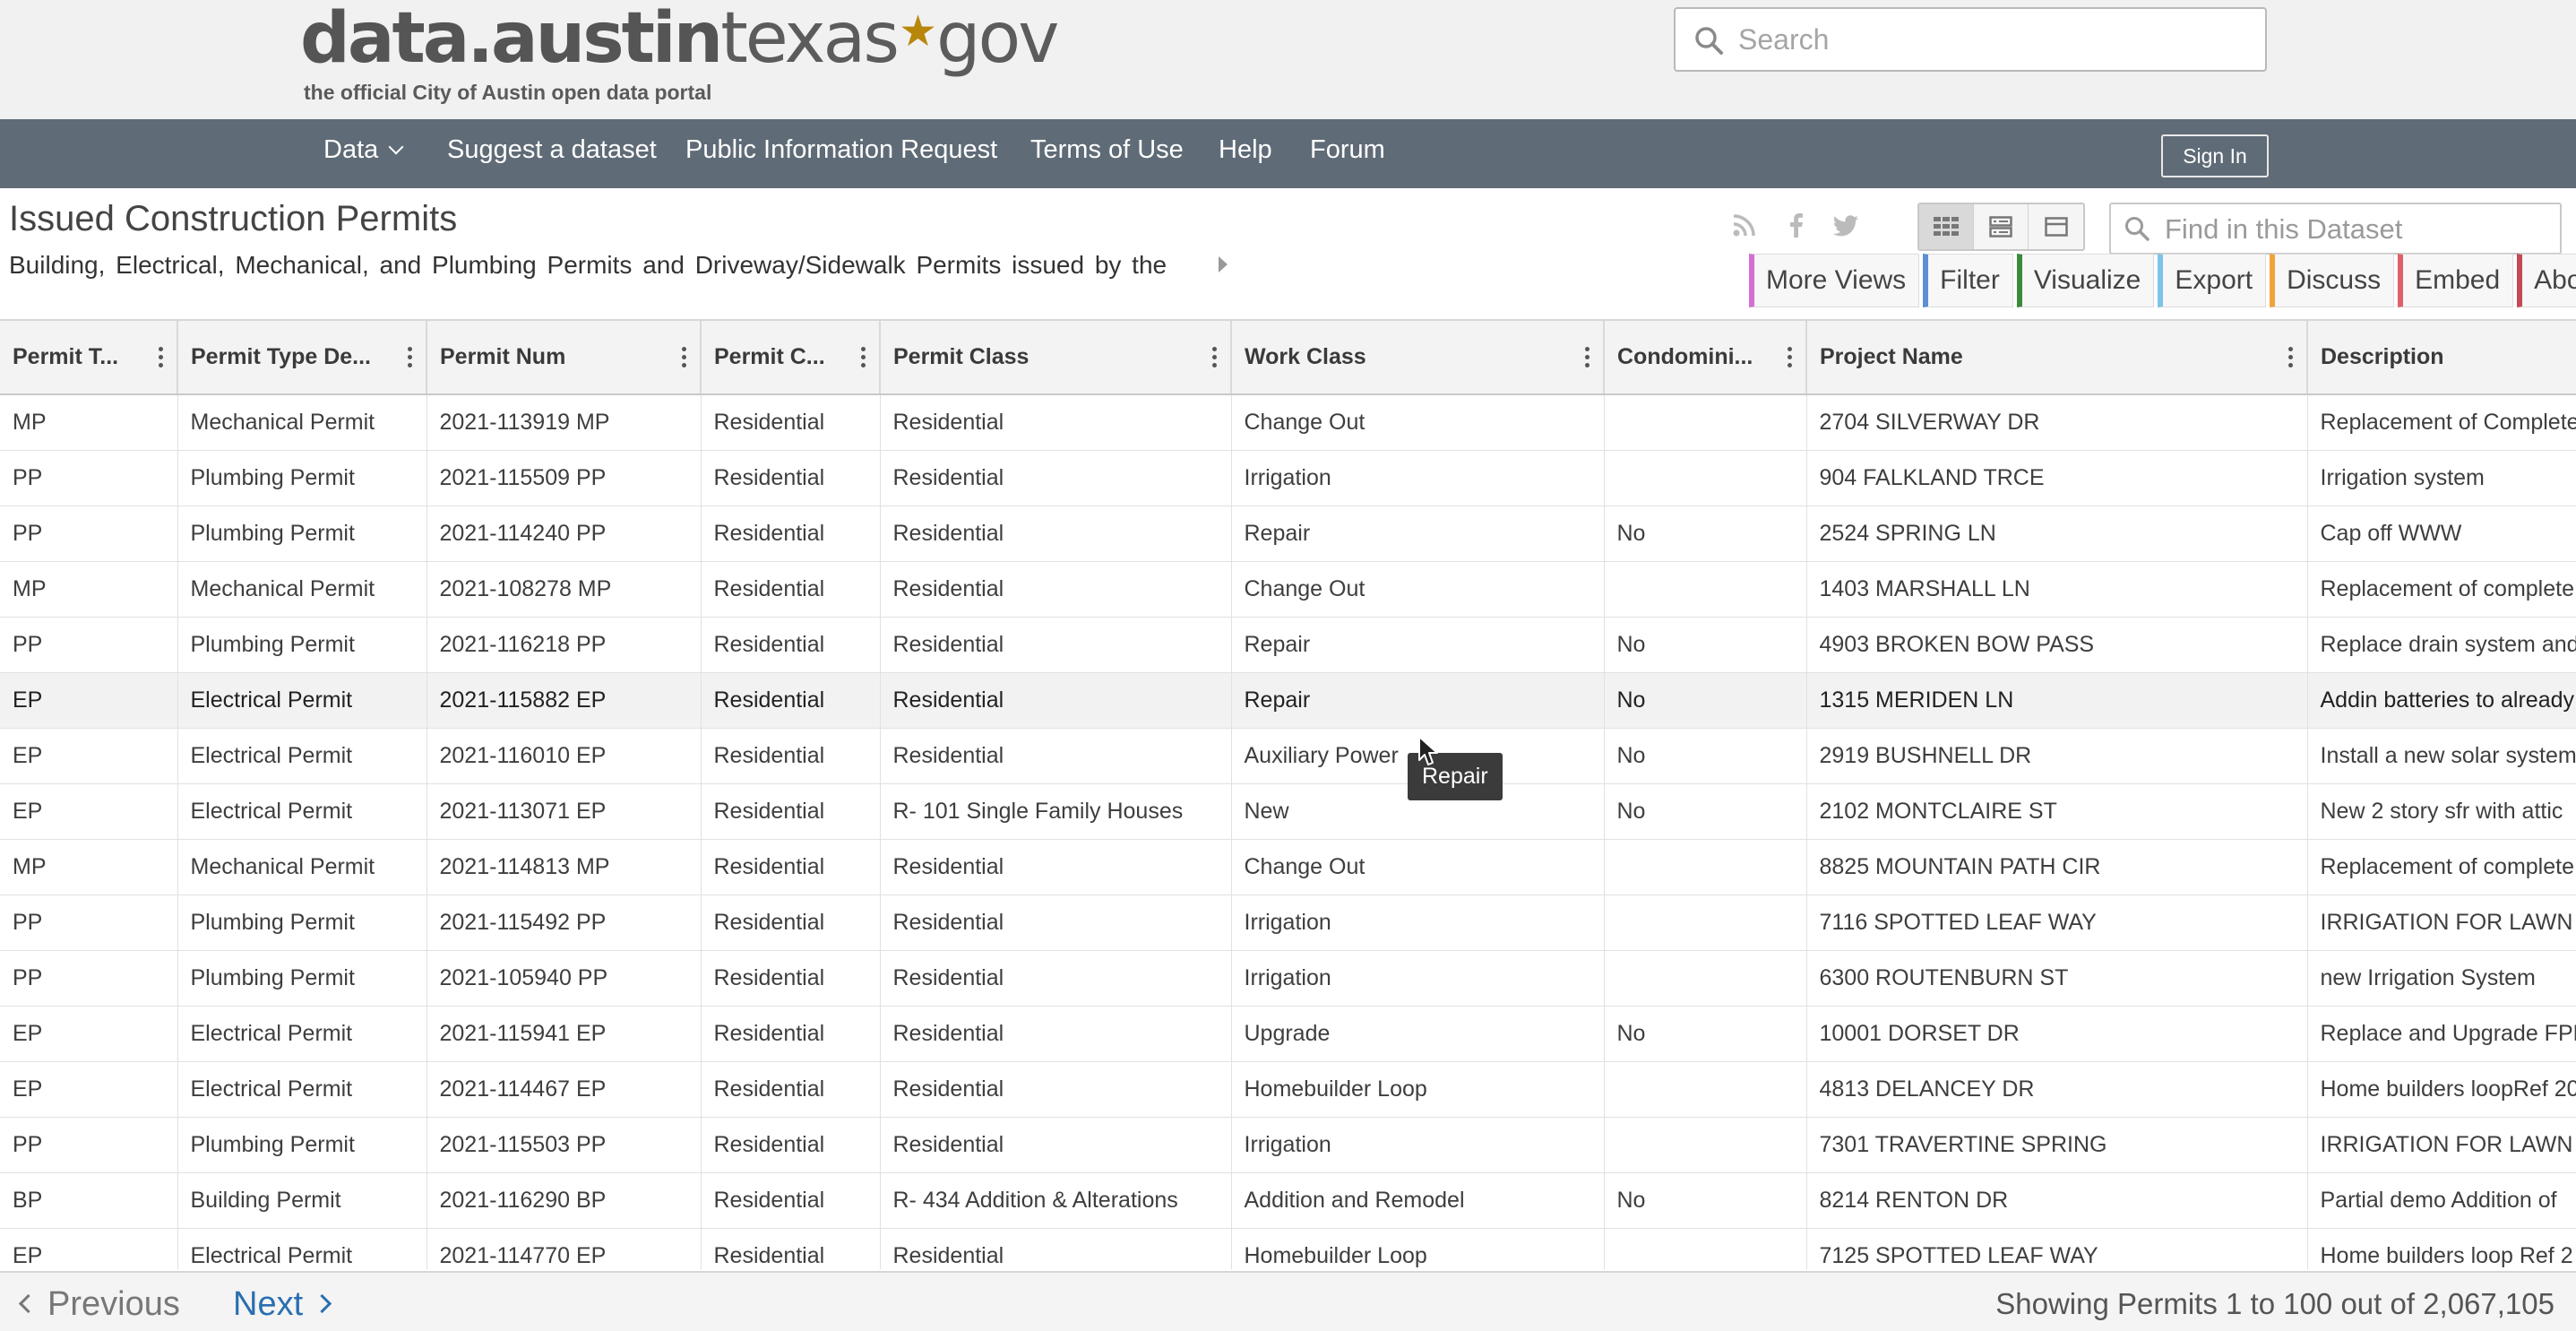  What do you see at coordinates (1056, 811) in the screenshot?
I see `table-cell: R- 101 Single Family Houses` at bounding box center [1056, 811].